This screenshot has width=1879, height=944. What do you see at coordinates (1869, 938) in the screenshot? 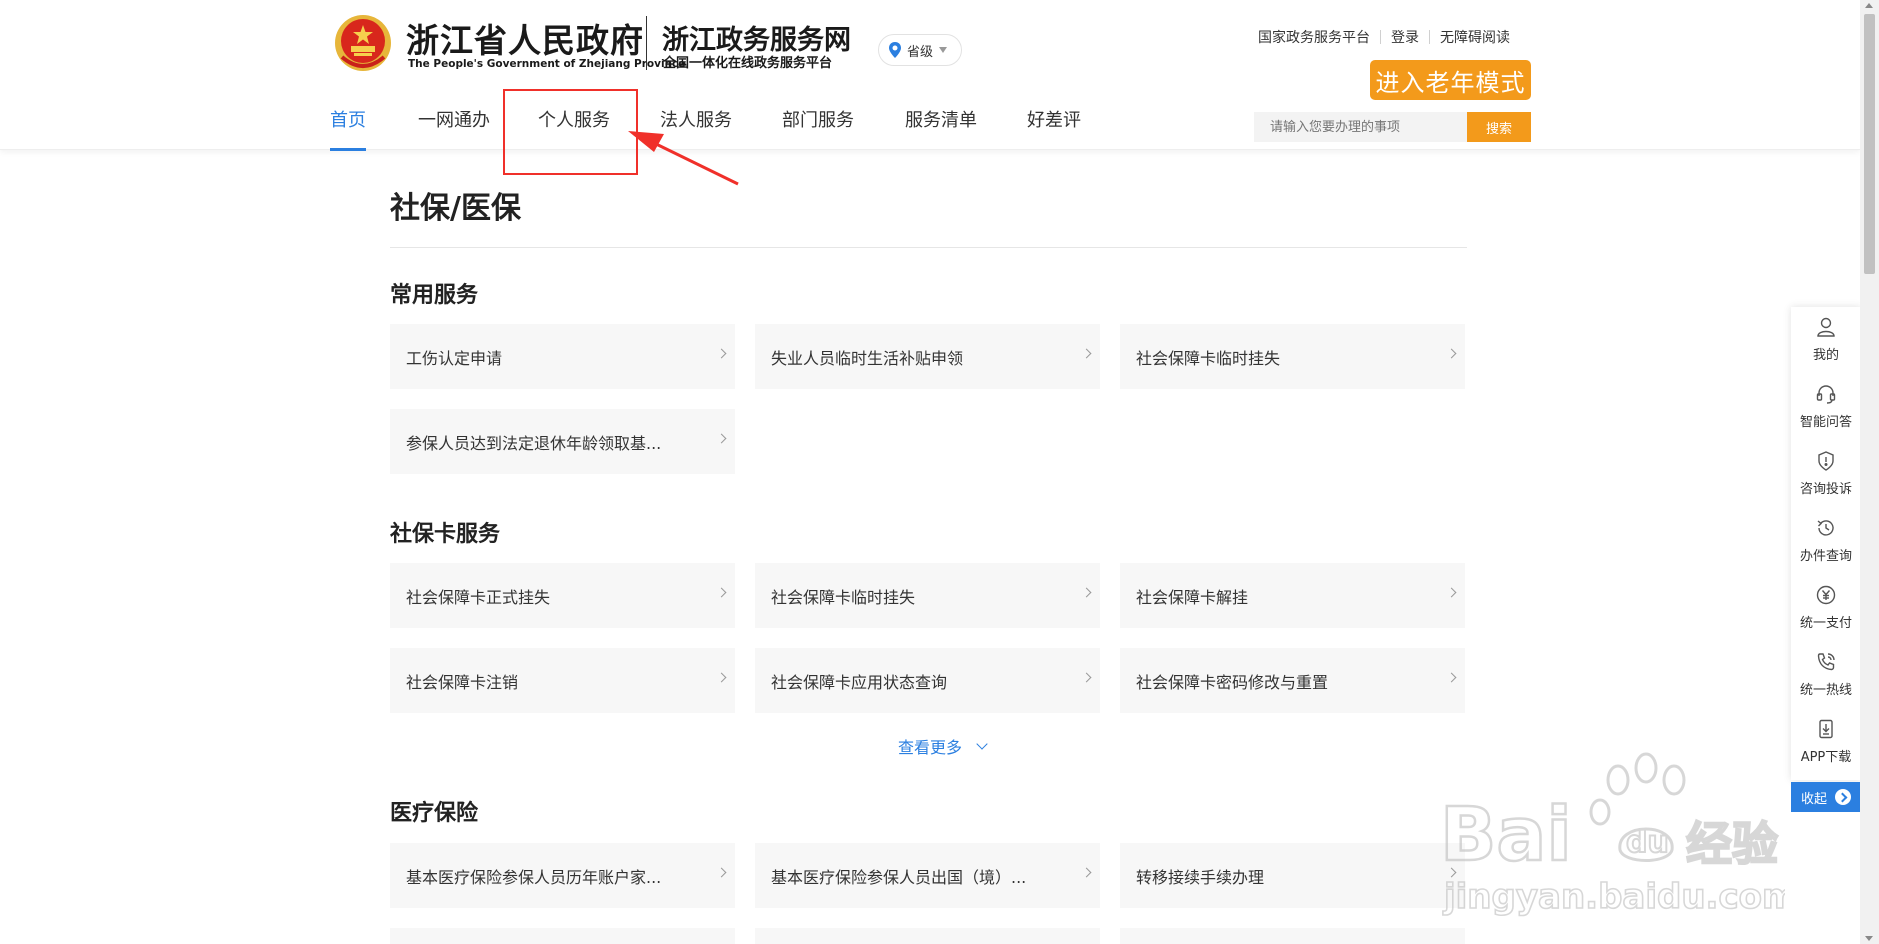
I see `scroll-down-arrow-icon` at bounding box center [1869, 938].